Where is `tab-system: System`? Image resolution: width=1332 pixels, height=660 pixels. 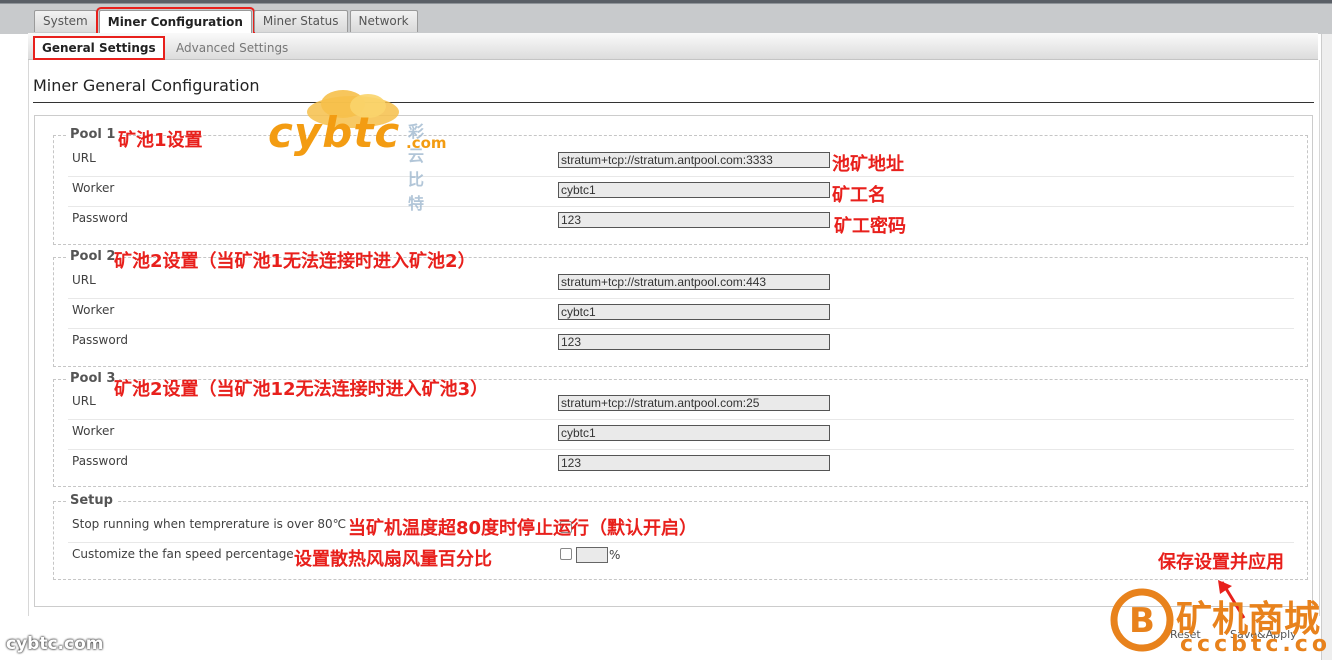 tab-system: System is located at coordinates (65, 21).